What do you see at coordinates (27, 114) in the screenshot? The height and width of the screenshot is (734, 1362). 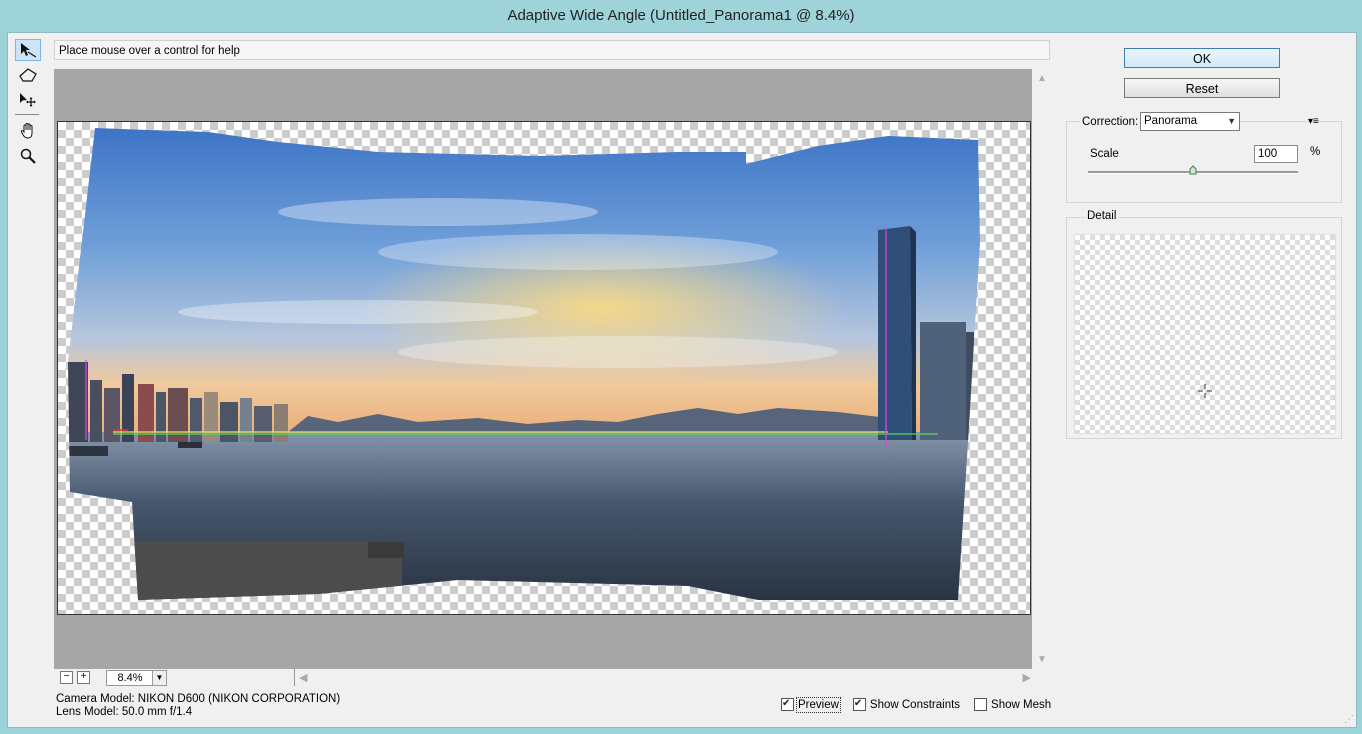 I see `toolbar-separator` at bounding box center [27, 114].